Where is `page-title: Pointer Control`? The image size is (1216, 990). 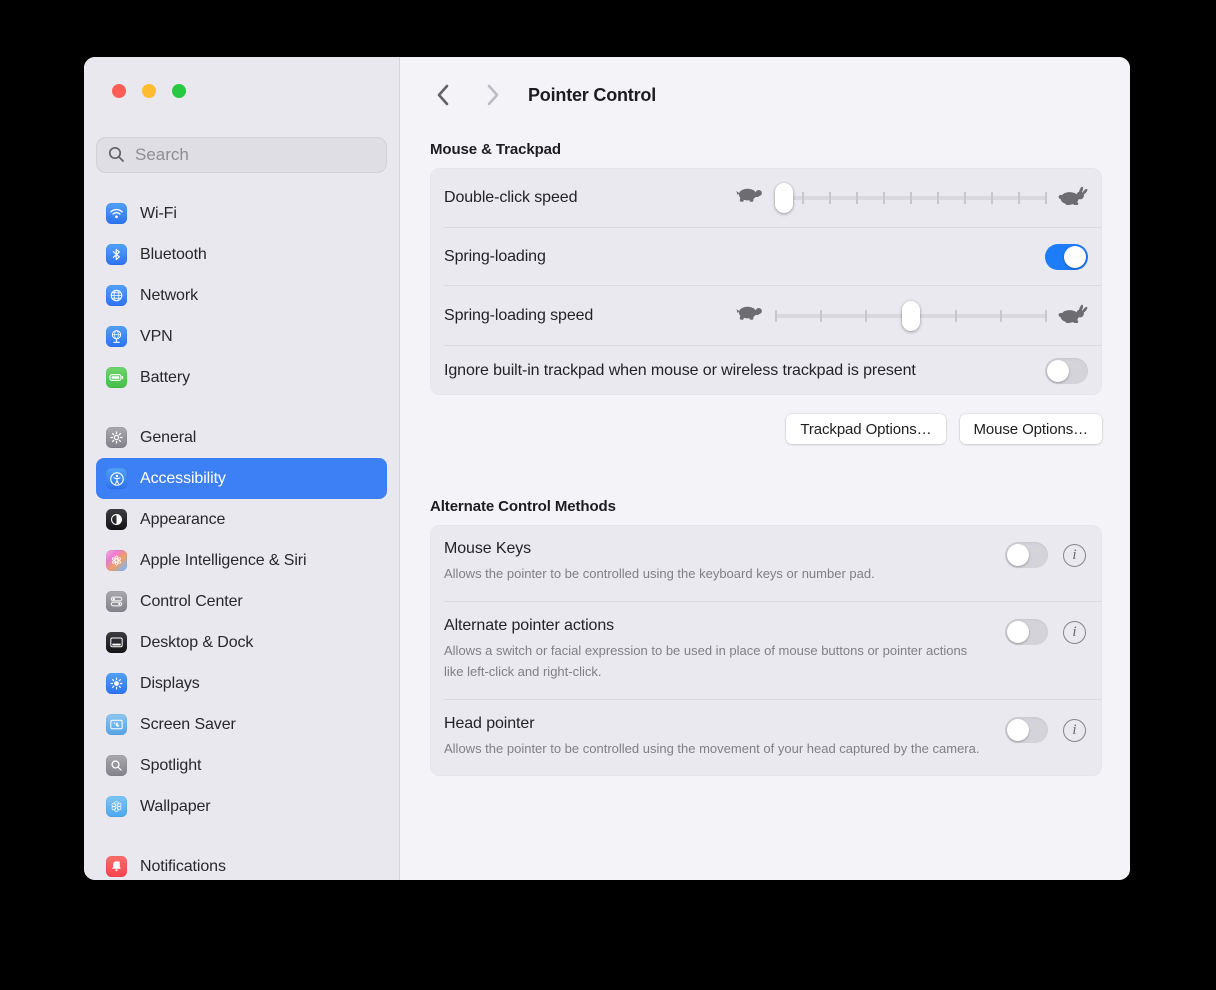
page-title: Pointer Control is located at coordinates (592, 94).